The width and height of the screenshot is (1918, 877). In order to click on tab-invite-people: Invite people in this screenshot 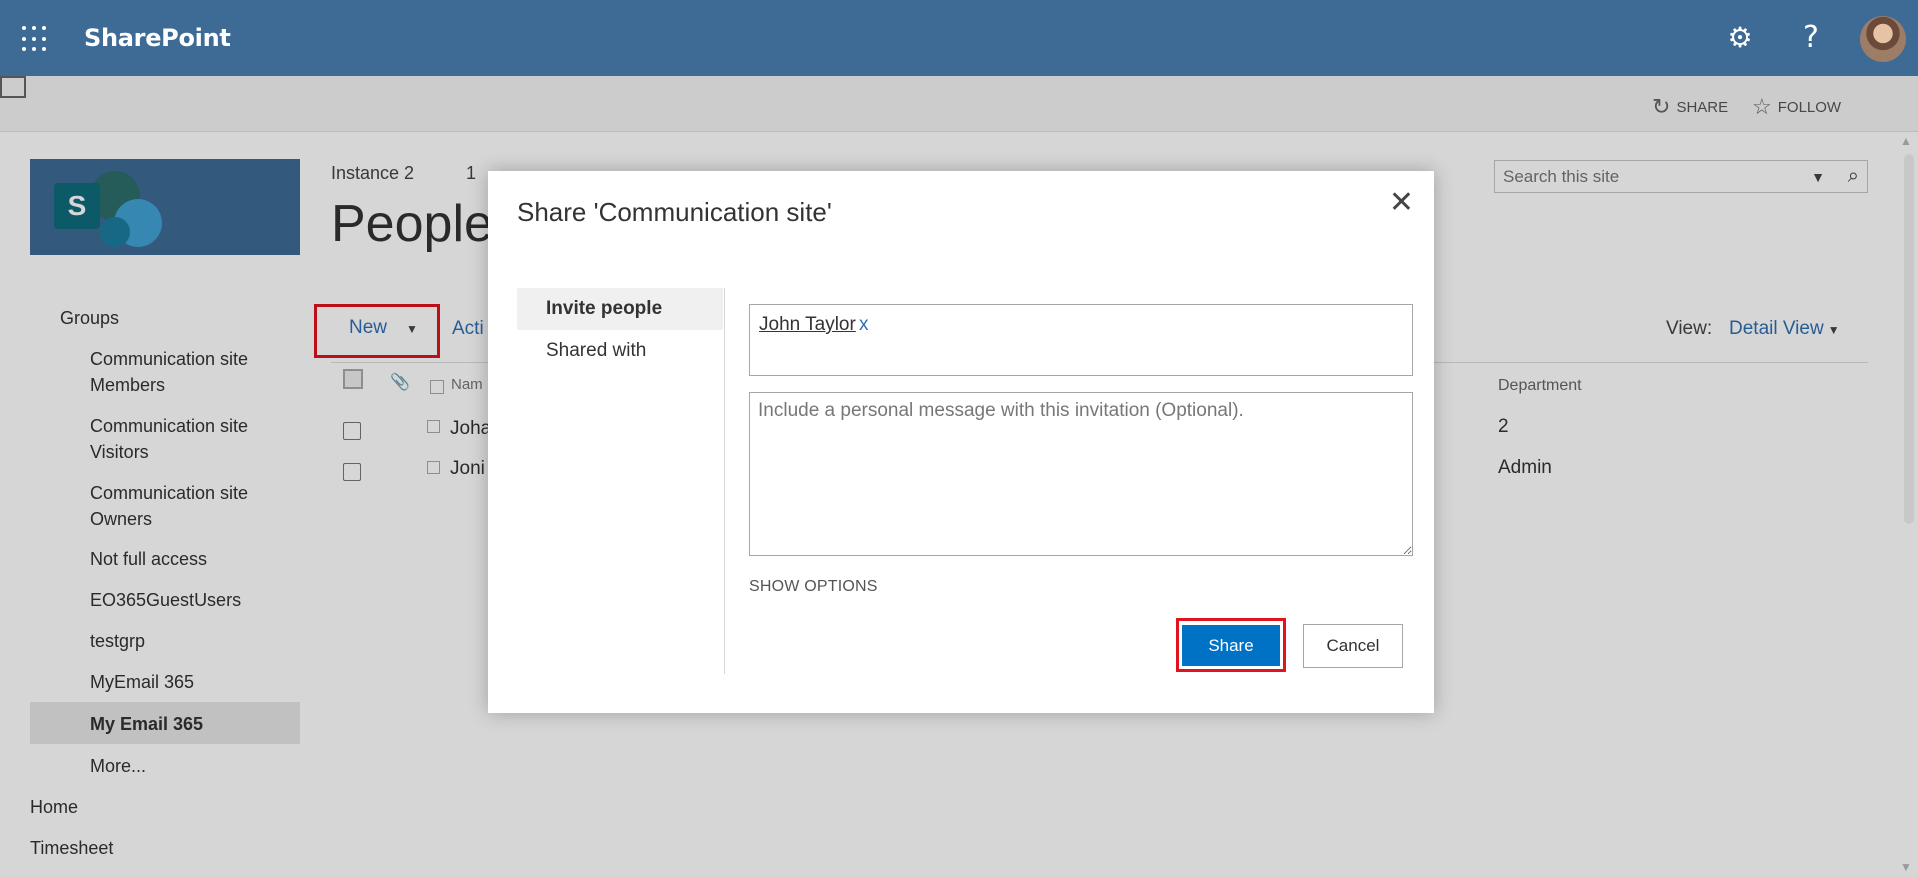, I will do `click(604, 309)`.